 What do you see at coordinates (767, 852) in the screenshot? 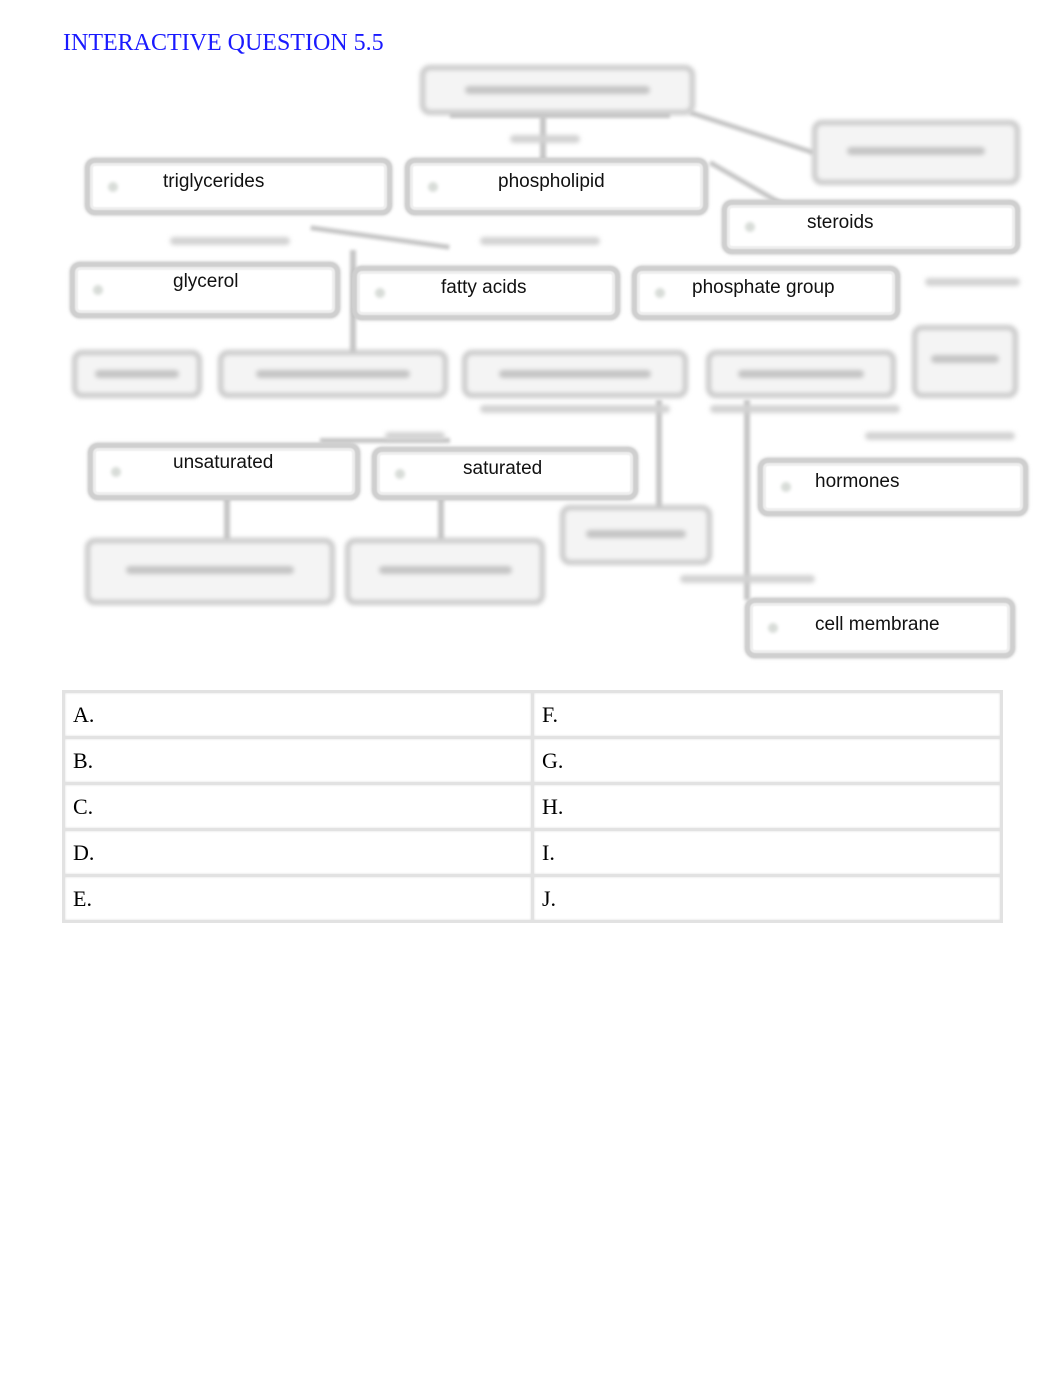
I see `answer-cell: I.` at bounding box center [767, 852].